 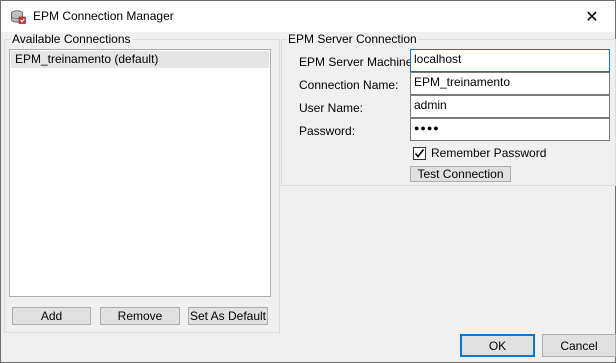 I want to click on test-connection-button: Test Connection, so click(x=460, y=174).